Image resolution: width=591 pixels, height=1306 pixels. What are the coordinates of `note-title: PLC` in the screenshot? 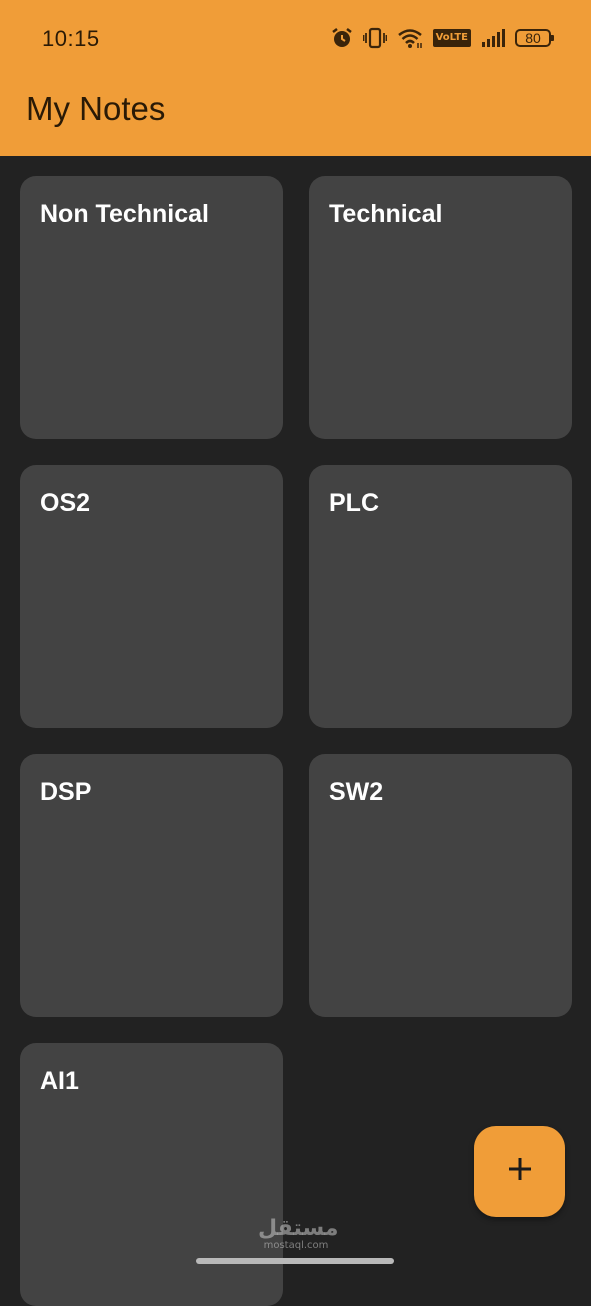 It's located at (354, 503).